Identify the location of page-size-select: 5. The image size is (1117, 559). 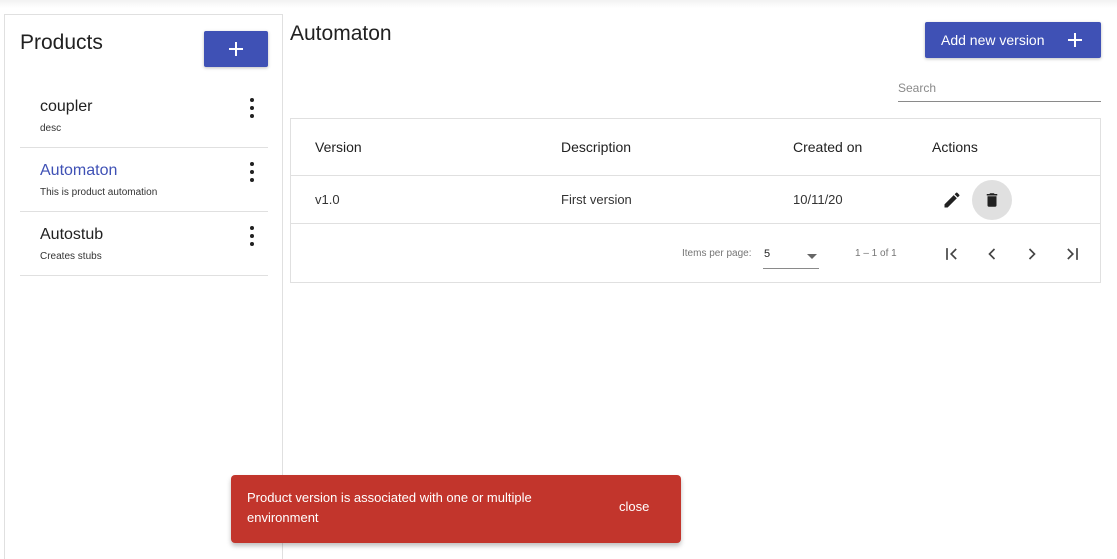
(791, 256).